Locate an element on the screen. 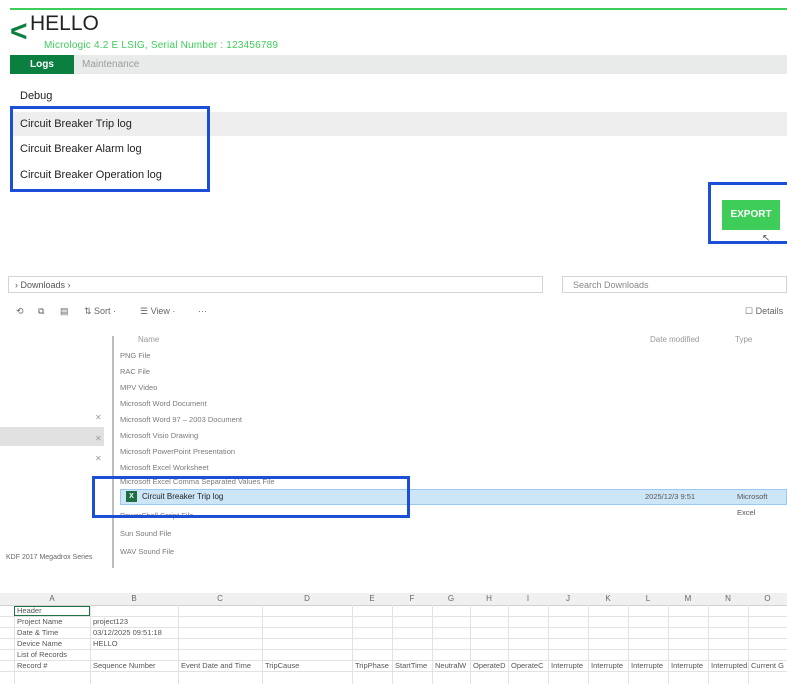 The height and width of the screenshot is (684, 787). sidebar-divider is located at coordinates (113, 452).